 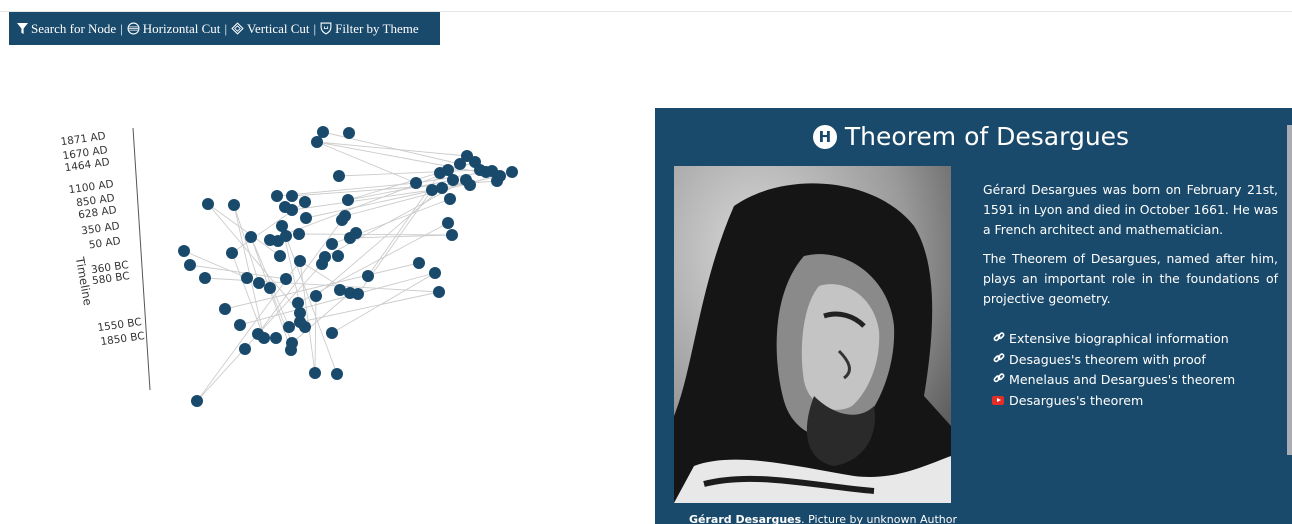 I want to click on link-label: Desargues's theorem, so click(x=1076, y=400).